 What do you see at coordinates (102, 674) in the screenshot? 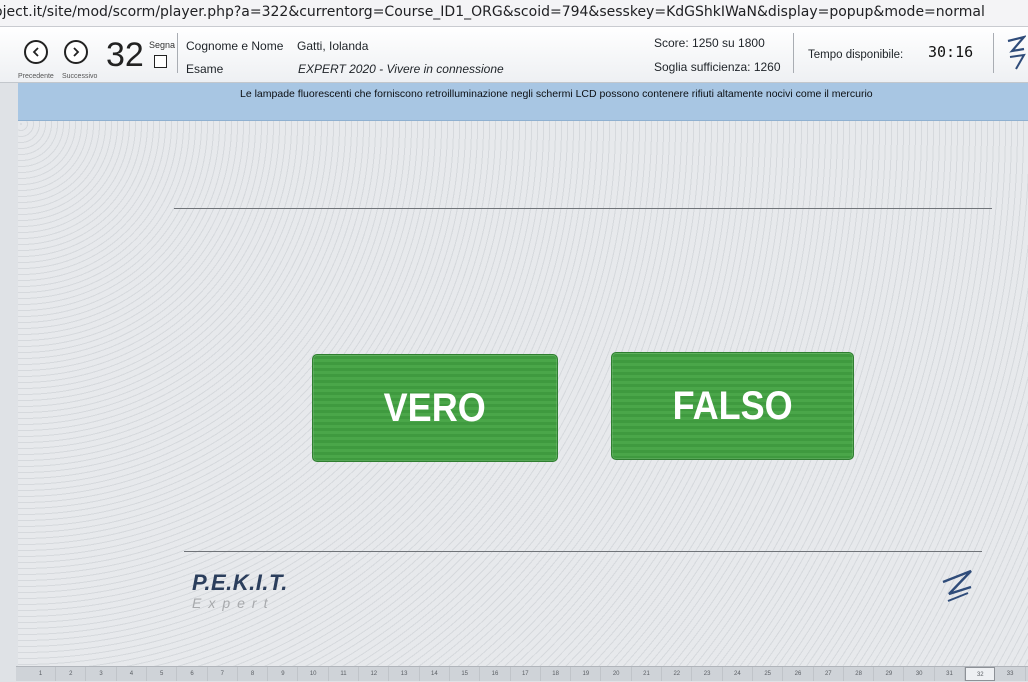
I see `progress-cell: 3` at bounding box center [102, 674].